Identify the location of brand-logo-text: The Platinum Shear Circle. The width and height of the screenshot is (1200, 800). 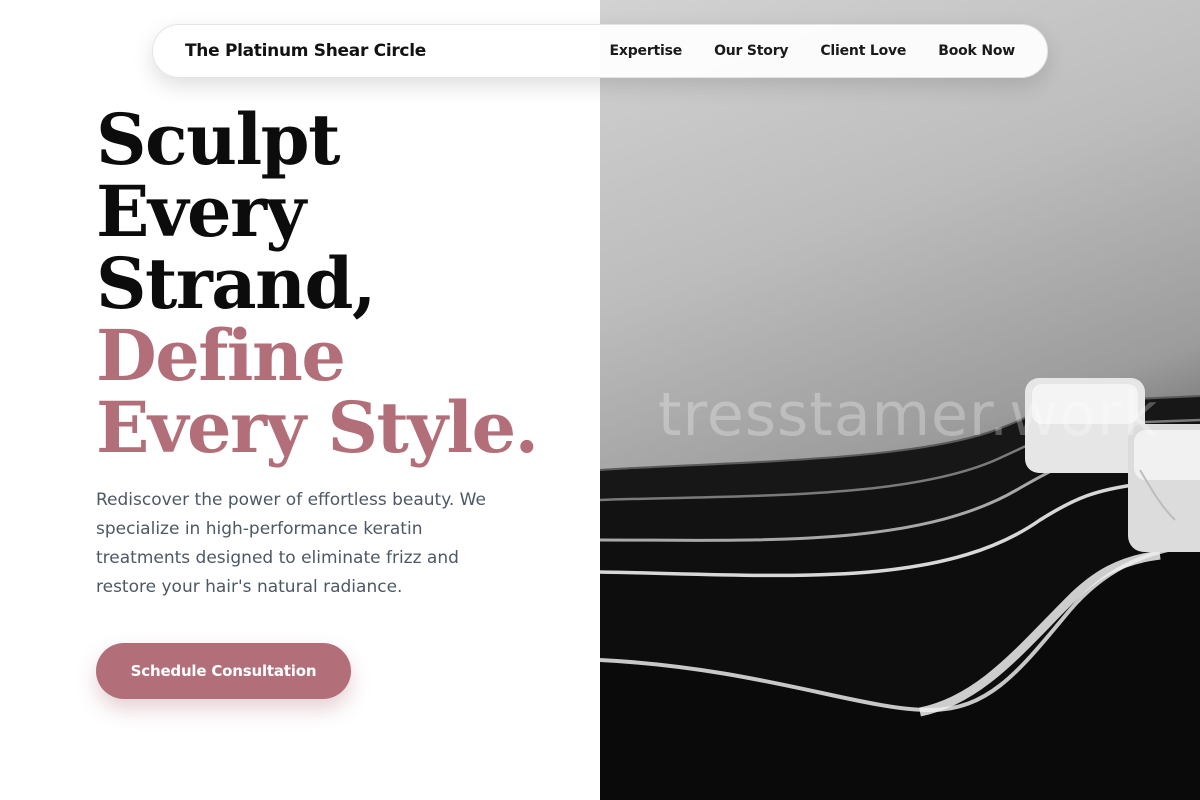
(305, 51).